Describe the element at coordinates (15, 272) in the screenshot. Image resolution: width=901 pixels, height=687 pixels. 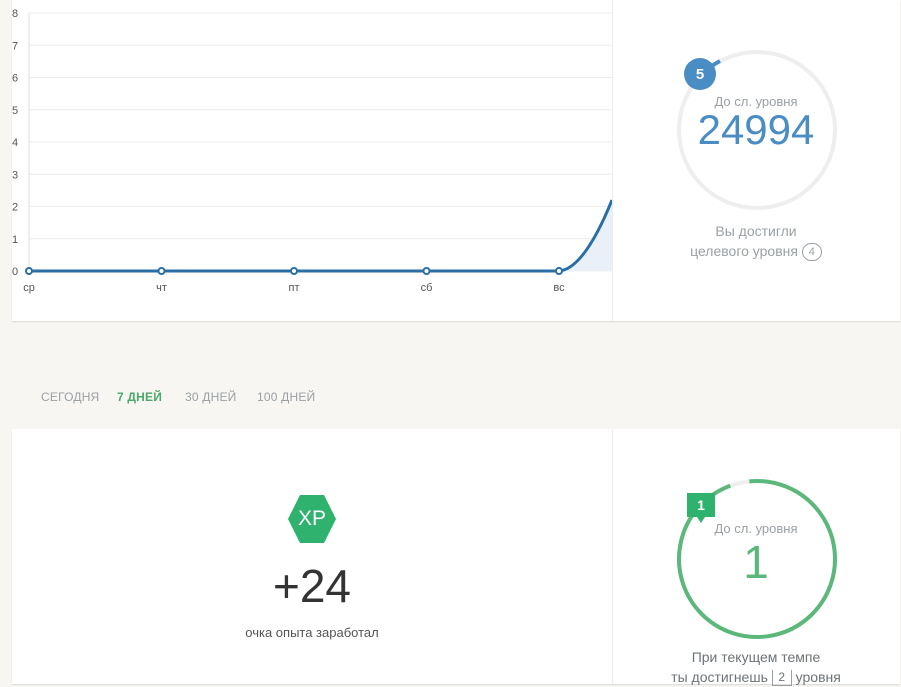
I see `y-tick-label: 0` at that location.